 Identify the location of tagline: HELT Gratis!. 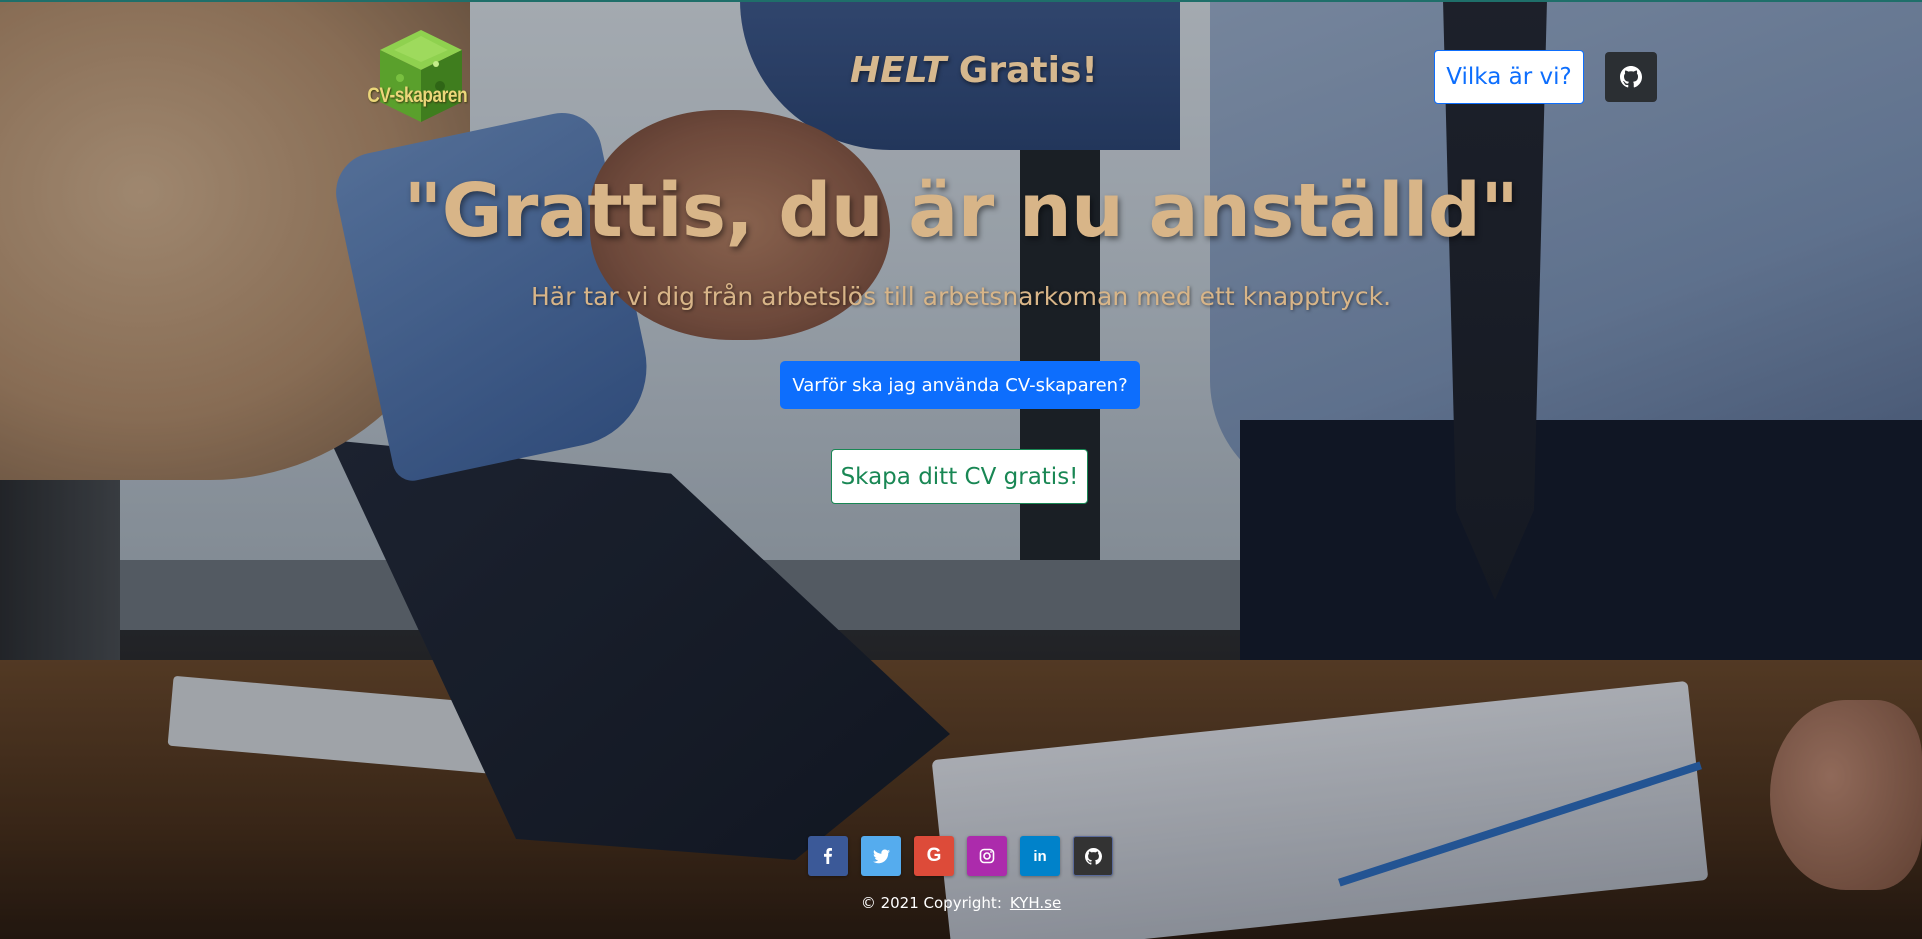
(974, 70).